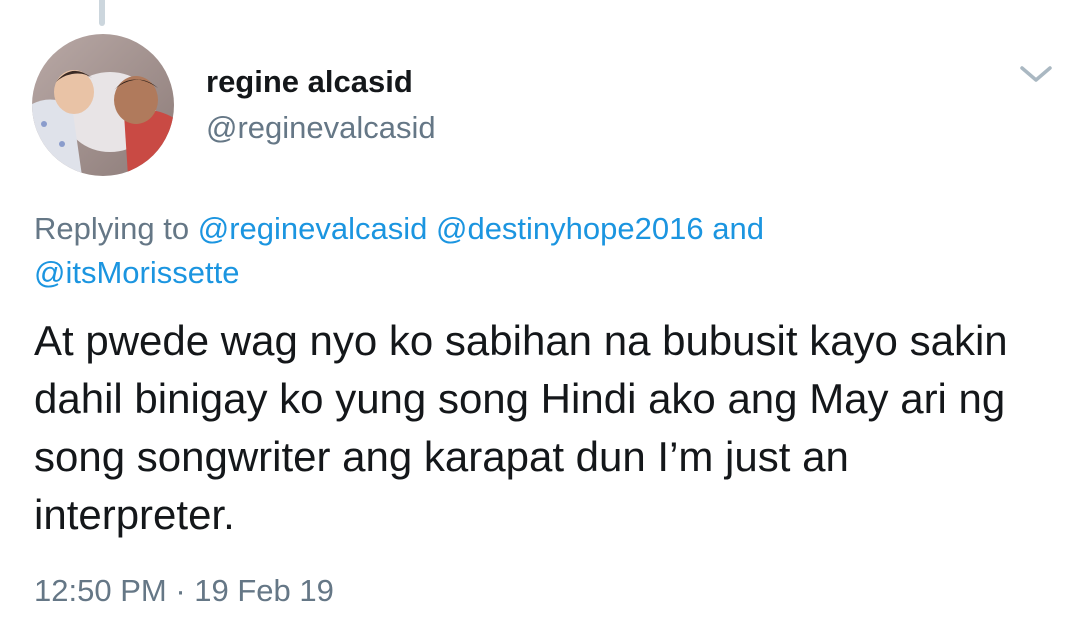 The width and height of the screenshot is (1080, 632). Describe the element at coordinates (321, 82) in the screenshot. I see `display-name: regine alcasid` at that location.